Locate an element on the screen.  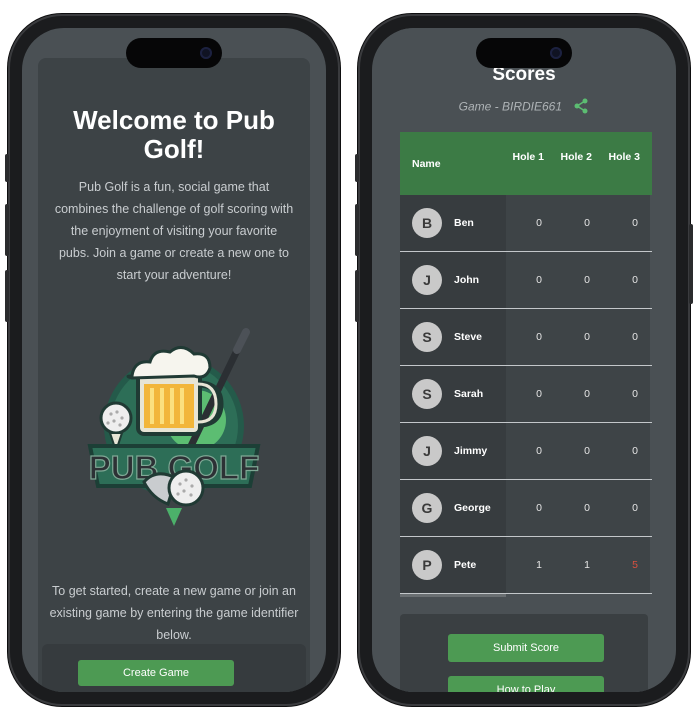
table-row: J John 0 0 0 is located at coordinates (526, 280).